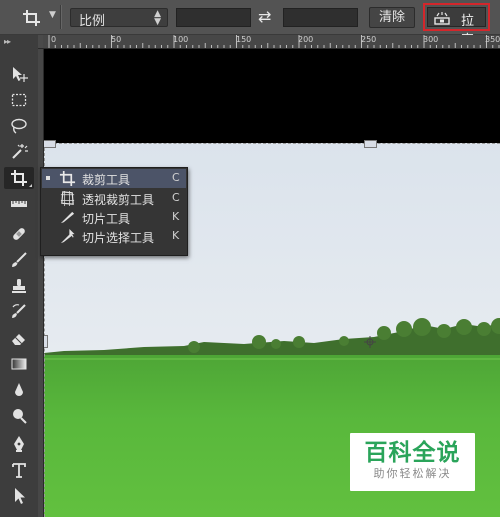  I want to click on flyout-item-slice-select-tool: 切片选择工具 K, so click(114, 236).